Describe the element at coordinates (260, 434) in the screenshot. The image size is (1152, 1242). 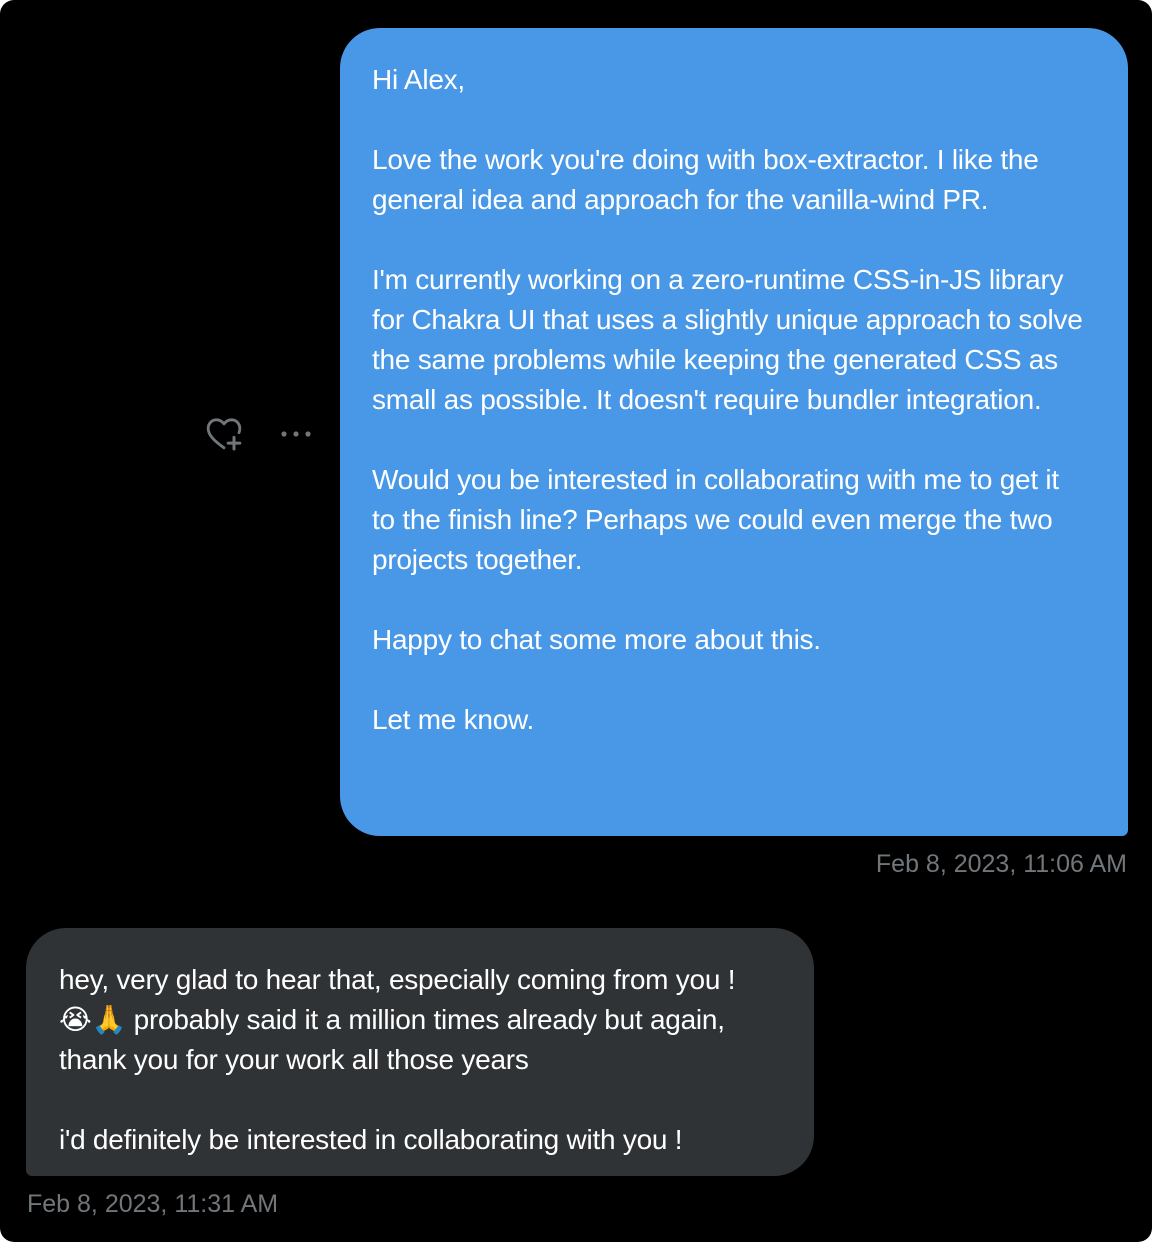
I see `message-actions` at that location.